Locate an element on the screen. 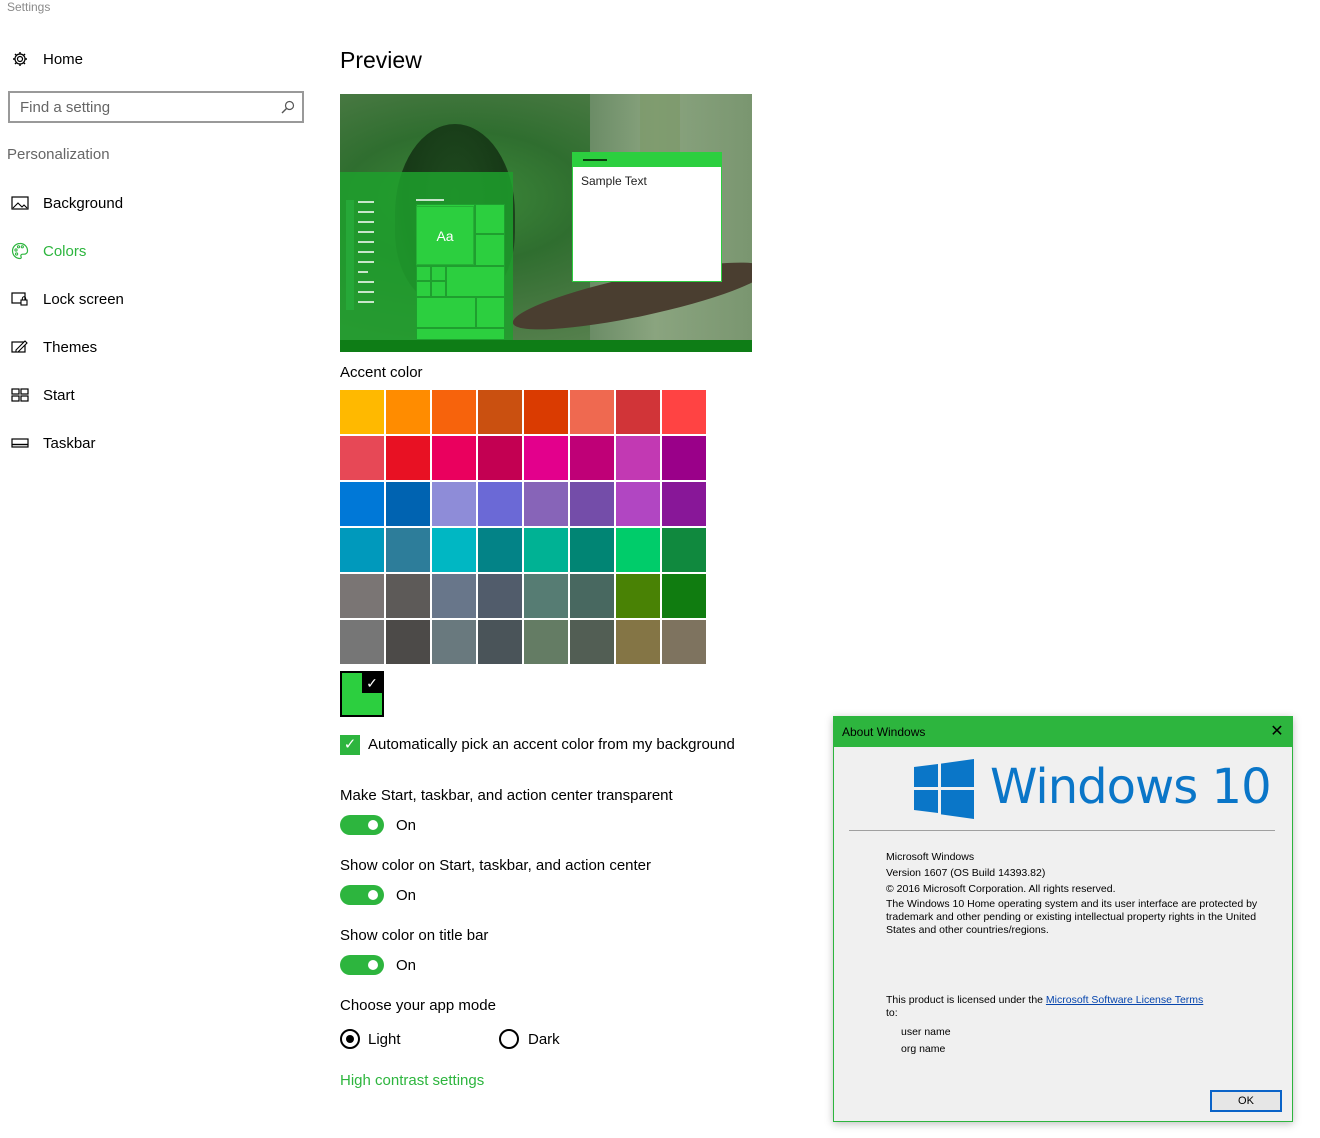  gear-icon is located at coordinates (20, 59).